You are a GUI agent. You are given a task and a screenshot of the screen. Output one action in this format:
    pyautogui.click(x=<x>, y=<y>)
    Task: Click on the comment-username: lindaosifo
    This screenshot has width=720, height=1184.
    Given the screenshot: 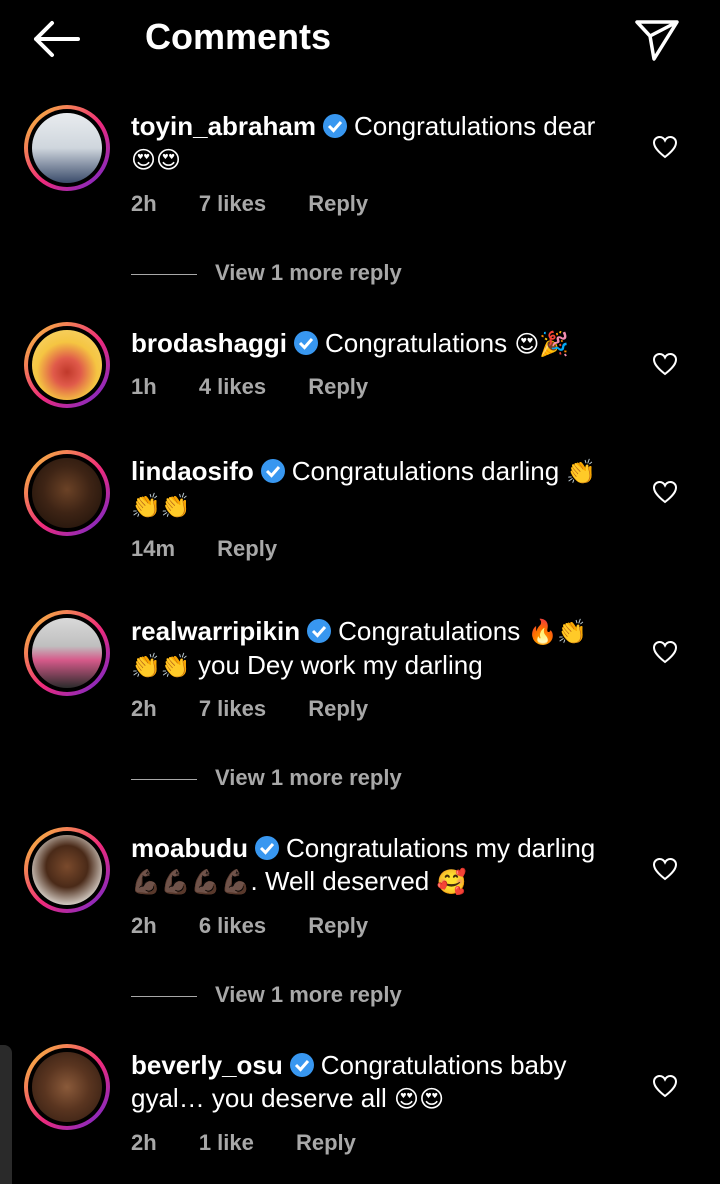 What is the action you would take?
    pyautogui.click(x=192, y=471)
    